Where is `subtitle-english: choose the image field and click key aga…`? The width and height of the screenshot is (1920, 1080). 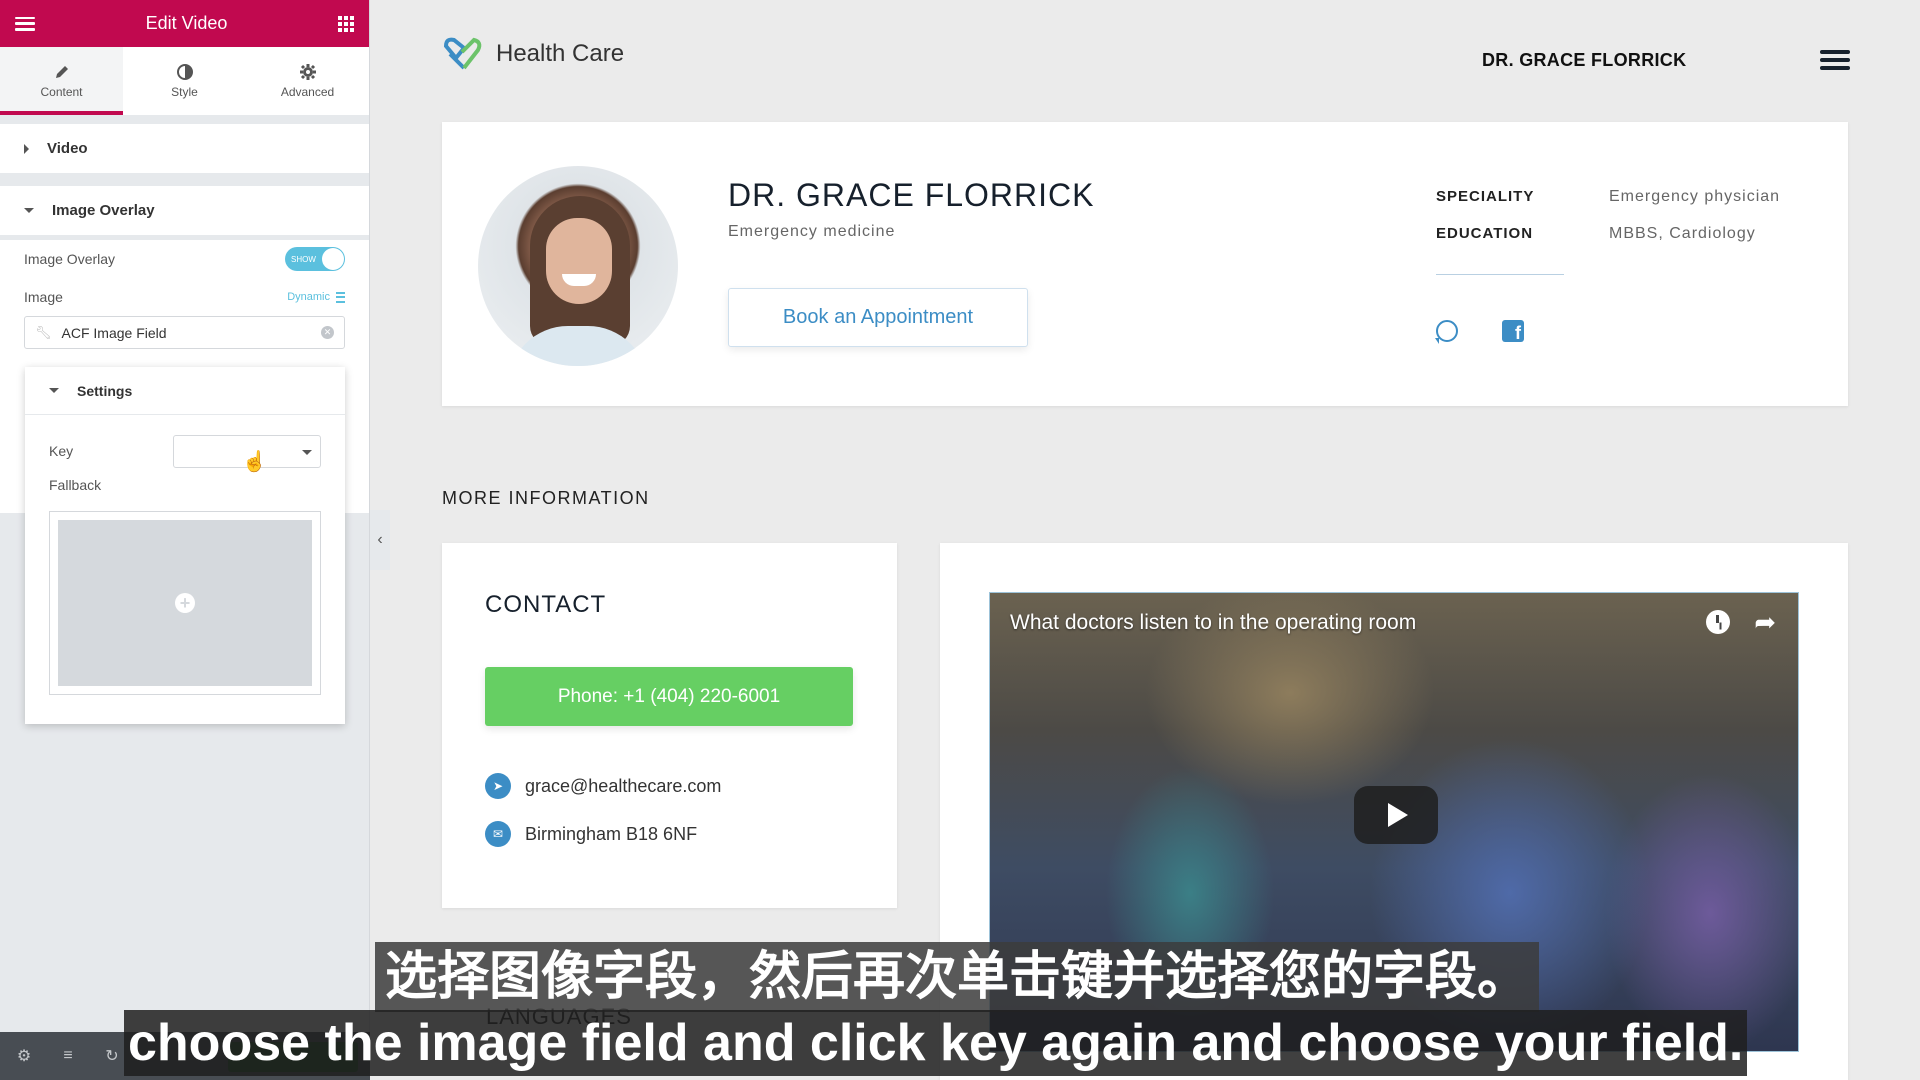
subtitle-english: choose the image field and click key aga… is located at coordinates (936, 1043).